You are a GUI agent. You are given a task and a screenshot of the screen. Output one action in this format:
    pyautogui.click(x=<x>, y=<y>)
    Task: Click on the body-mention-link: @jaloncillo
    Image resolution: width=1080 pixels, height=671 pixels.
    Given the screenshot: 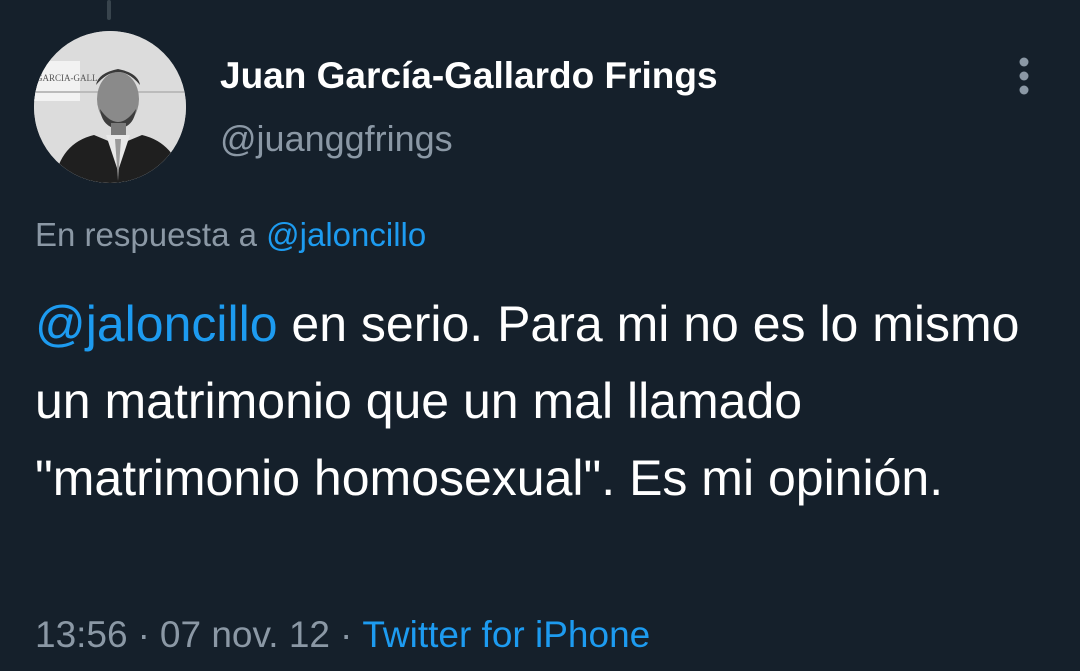 What is the action you would take?
    pyautogui.click(x=156, y=324)
    